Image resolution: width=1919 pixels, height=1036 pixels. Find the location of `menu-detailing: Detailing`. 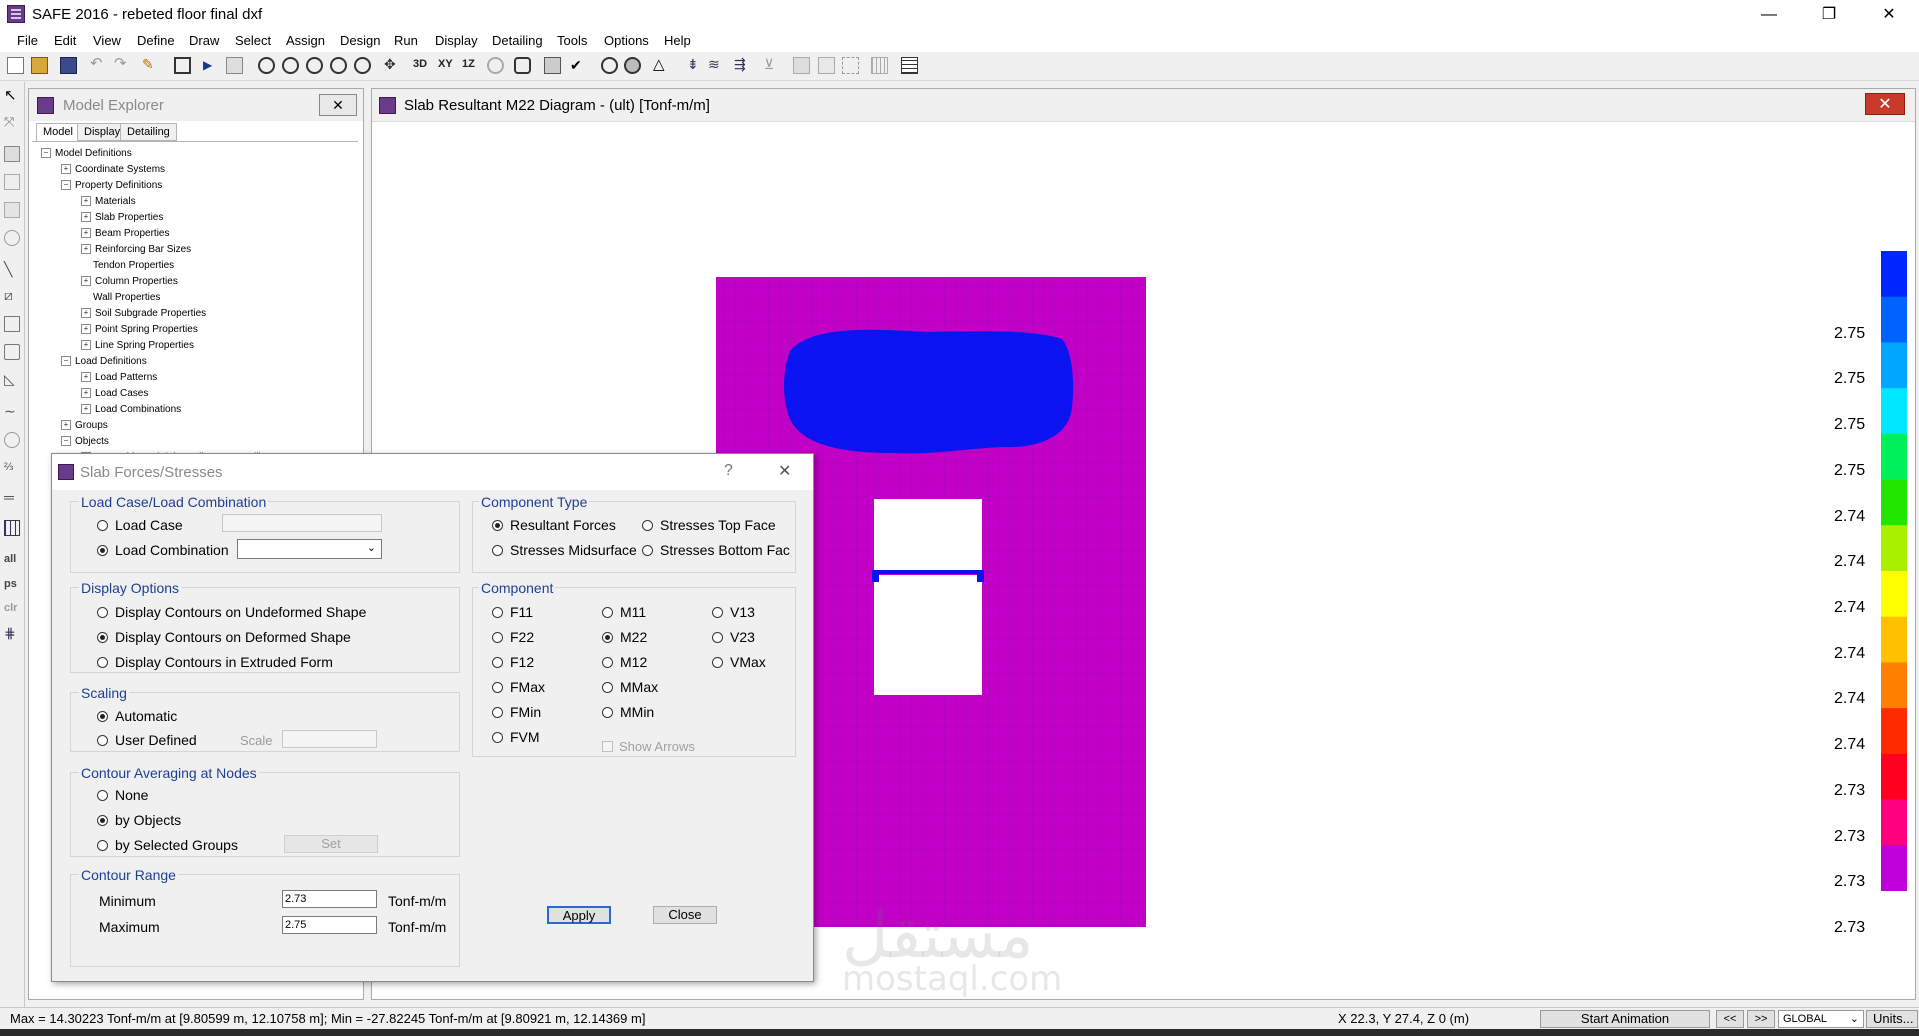

menu-detailing: Detailing is located at coordinates (517, 40).